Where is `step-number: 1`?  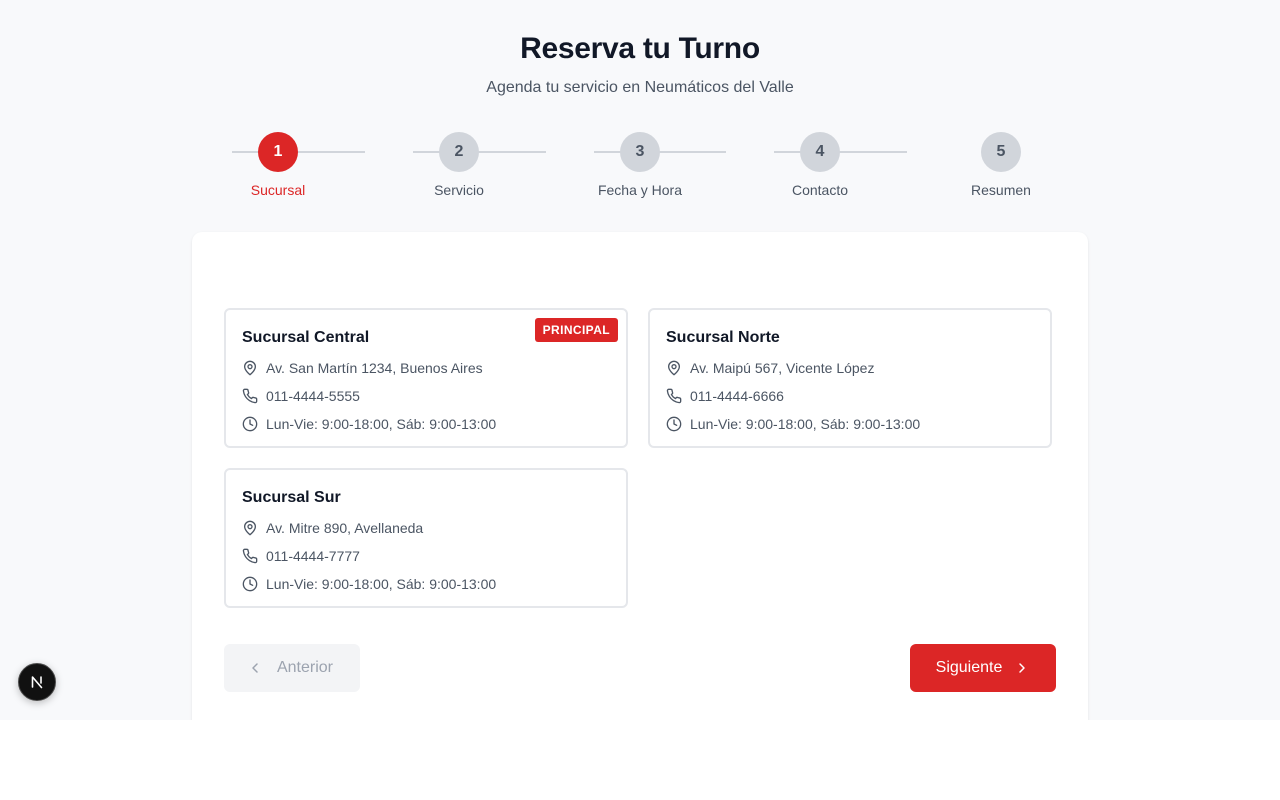 step-number: 1 is located at coordinates (278, 152).